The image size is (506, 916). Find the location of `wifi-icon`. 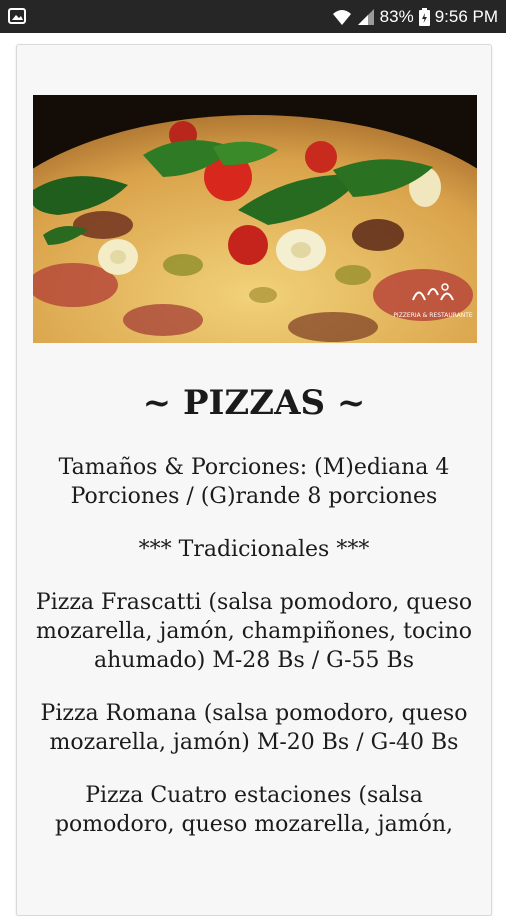

wifi-icon is located at coordinates (342, 17).